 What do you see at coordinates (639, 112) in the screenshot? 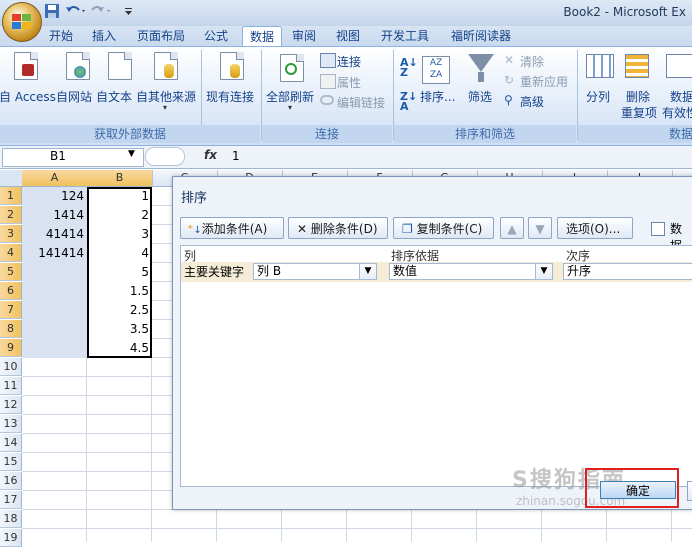
I see `remove-duplicates-label-2: 重复项` at bounding box center [639, 112].